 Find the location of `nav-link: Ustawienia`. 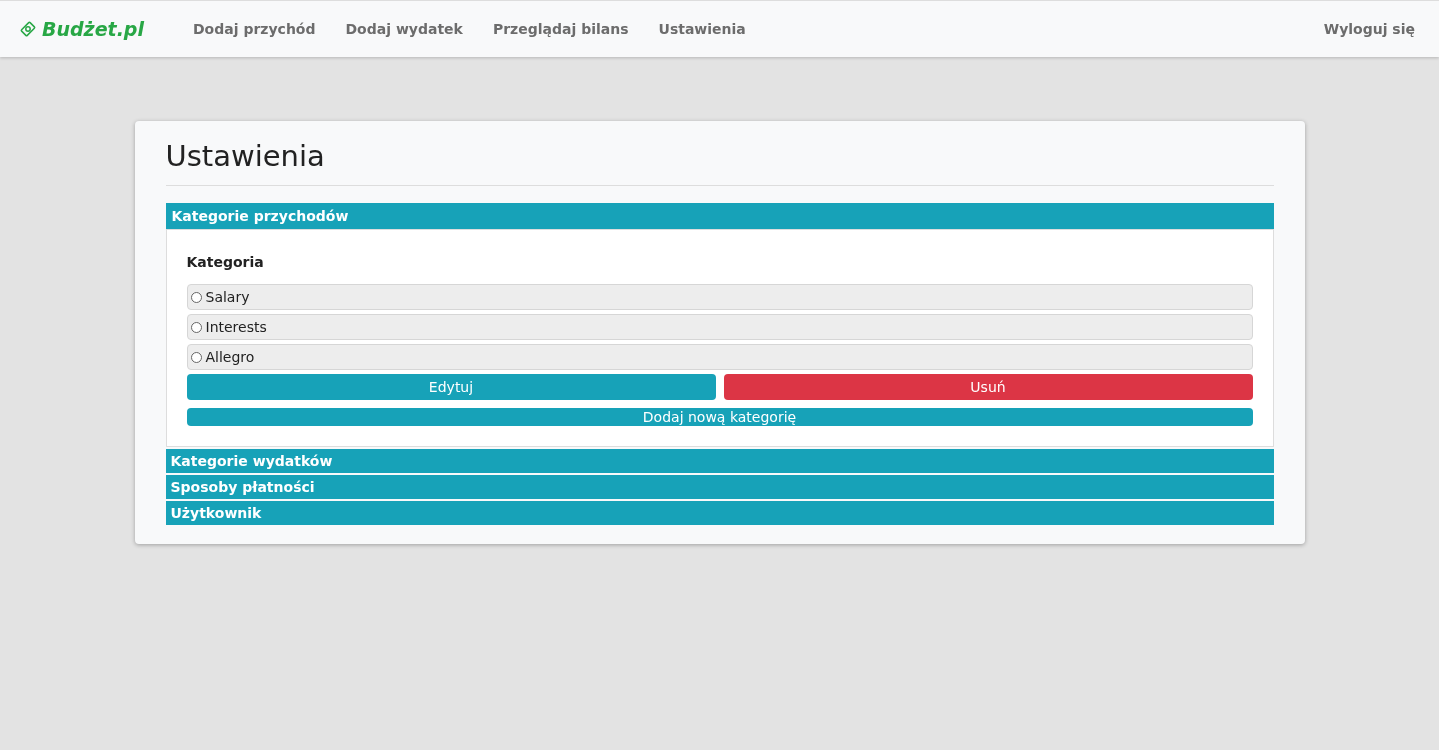

nav-link: Ustawienia is located at coordinates (702, 29).